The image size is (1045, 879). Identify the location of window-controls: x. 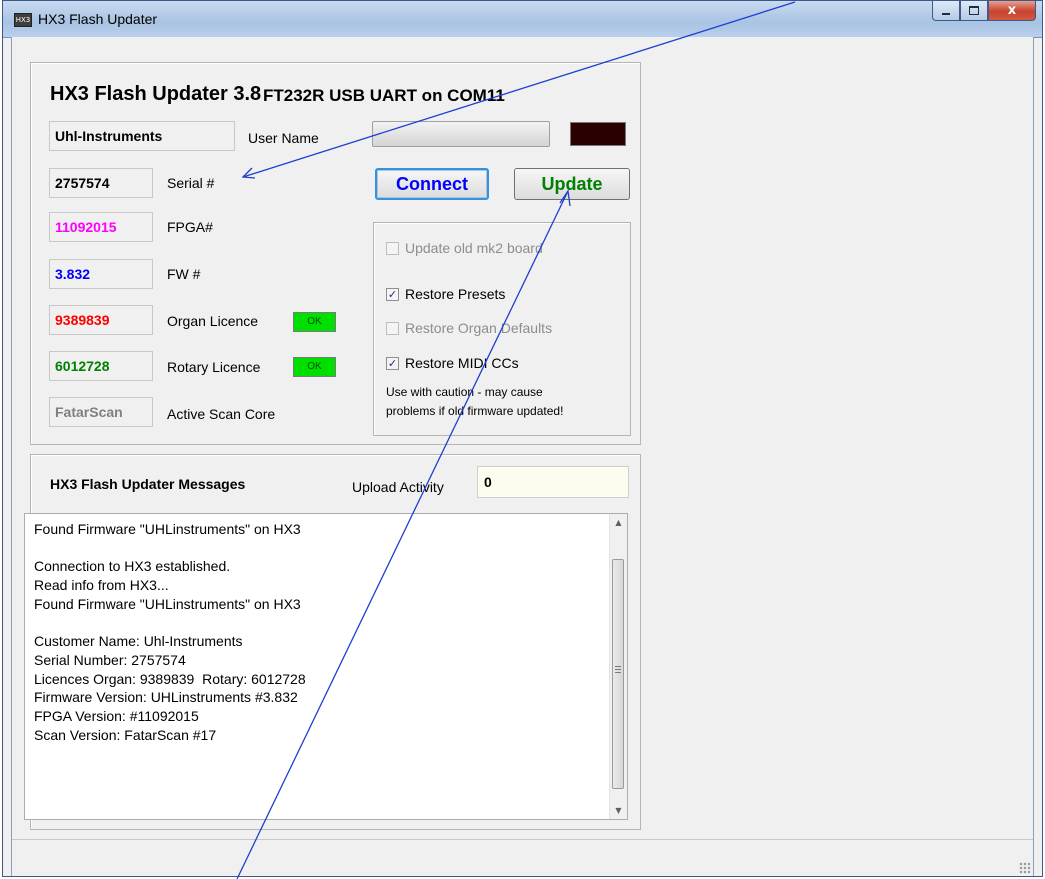
(984, 11).